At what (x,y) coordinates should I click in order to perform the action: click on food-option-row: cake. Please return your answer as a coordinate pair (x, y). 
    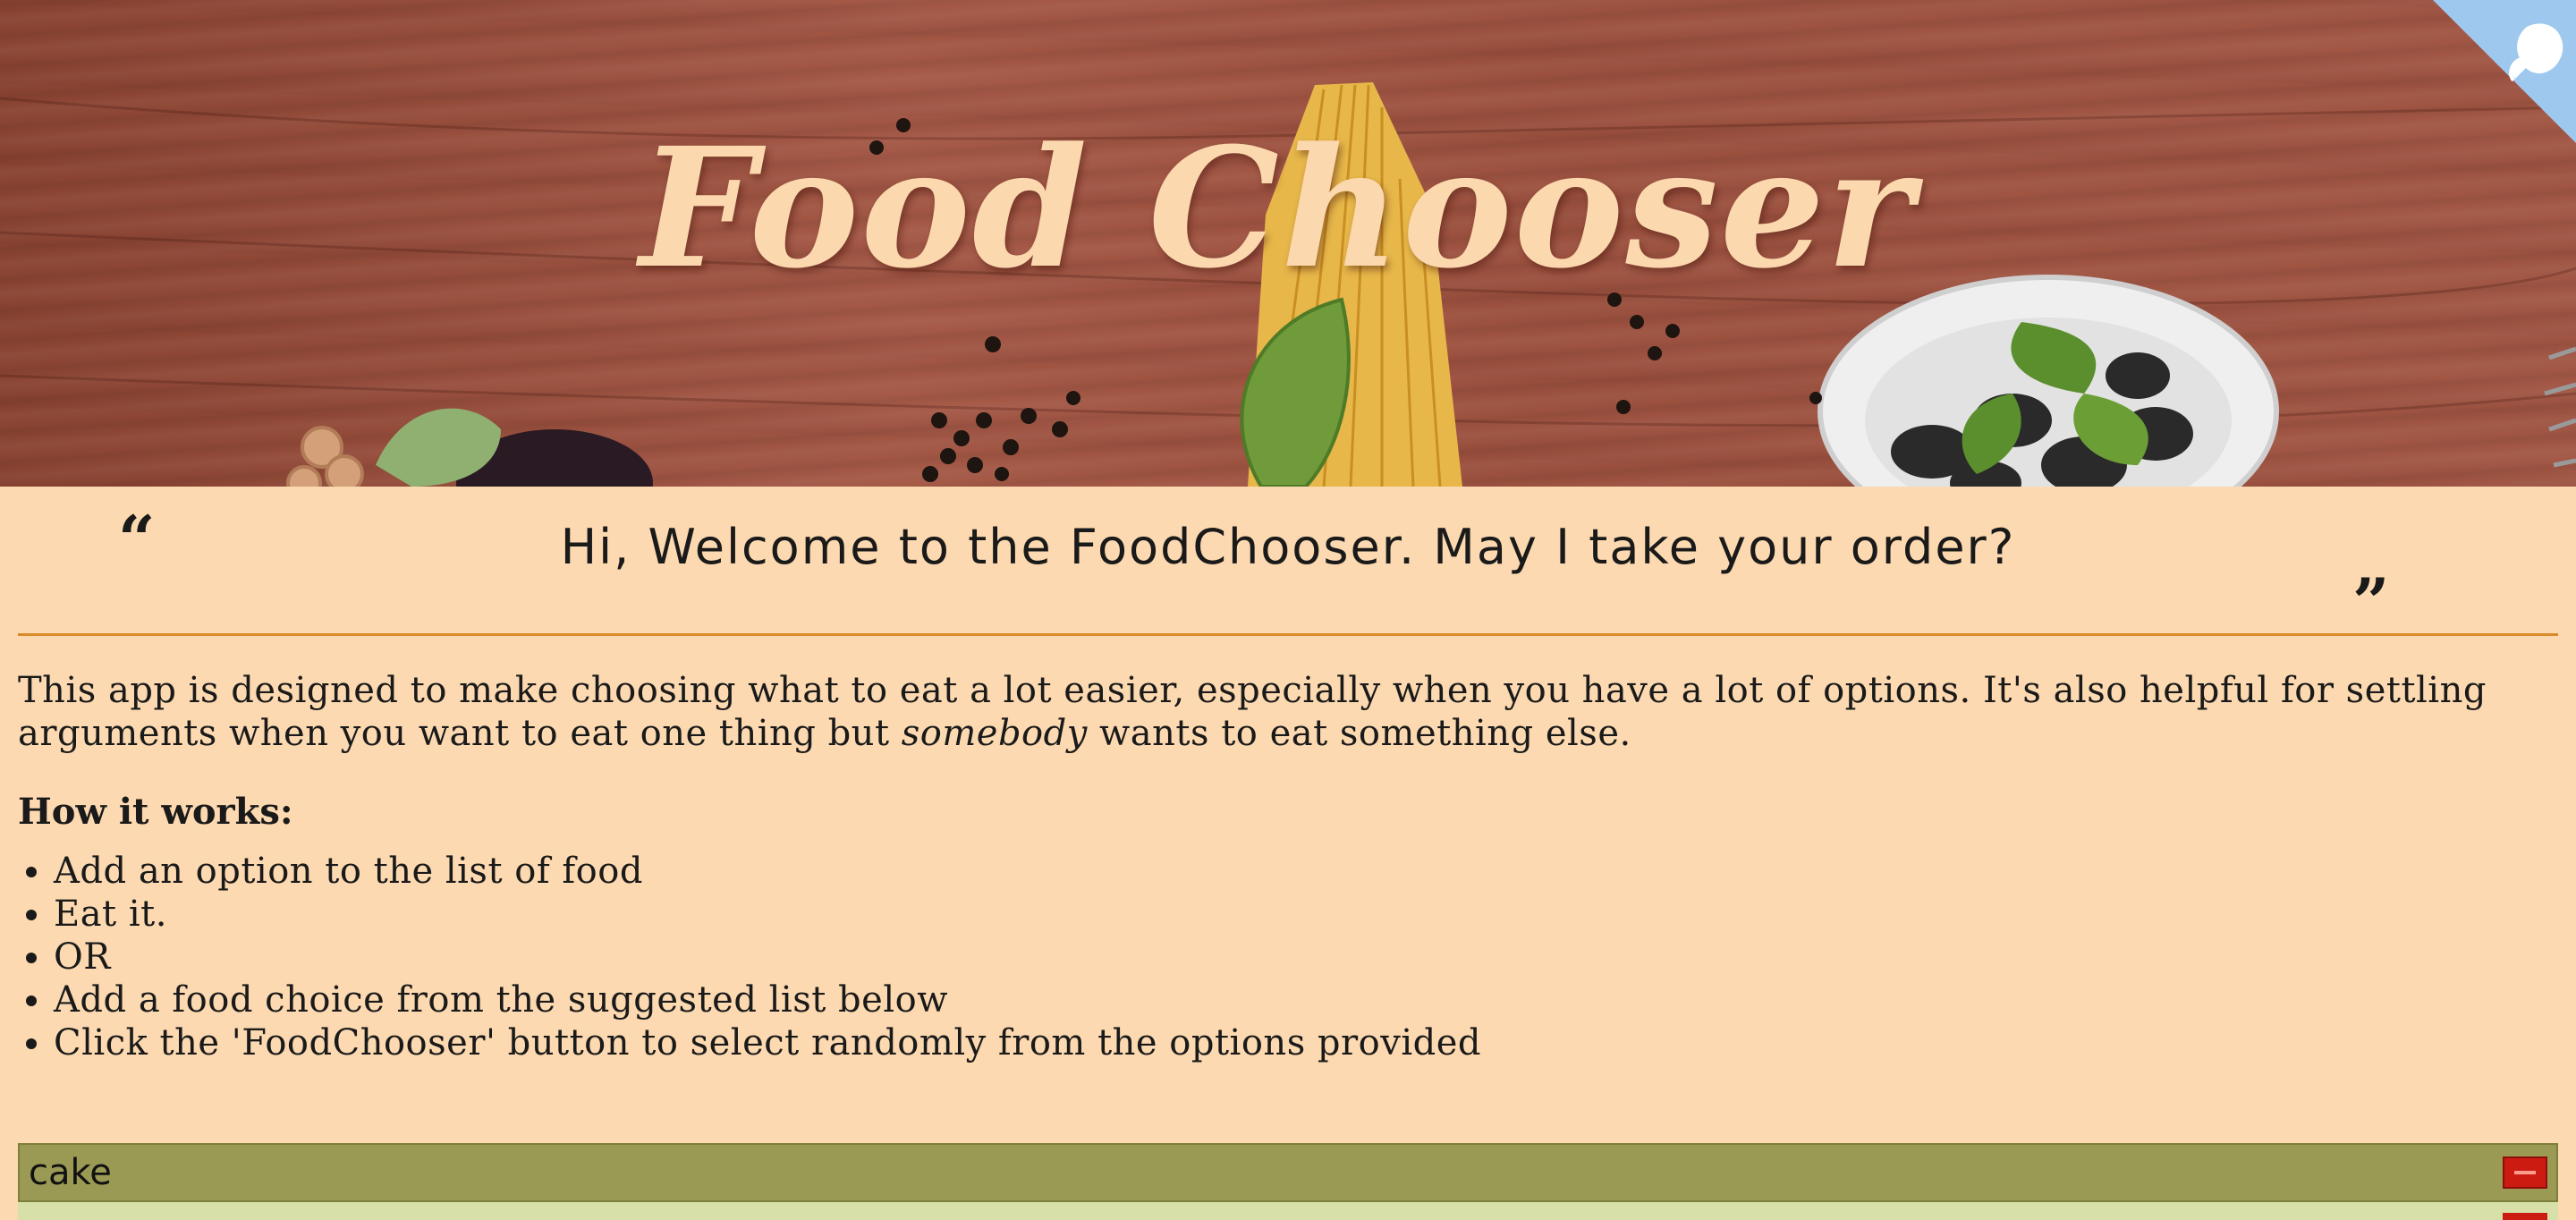
    Looking at the image, I should click on (1288, 1172).